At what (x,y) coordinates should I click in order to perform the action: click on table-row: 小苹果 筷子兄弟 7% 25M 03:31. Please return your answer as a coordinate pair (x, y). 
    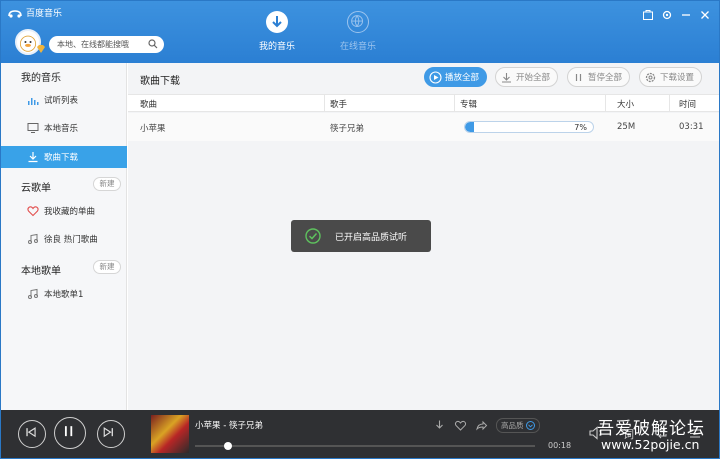
    Looking at the image, I should click on (423, 127).